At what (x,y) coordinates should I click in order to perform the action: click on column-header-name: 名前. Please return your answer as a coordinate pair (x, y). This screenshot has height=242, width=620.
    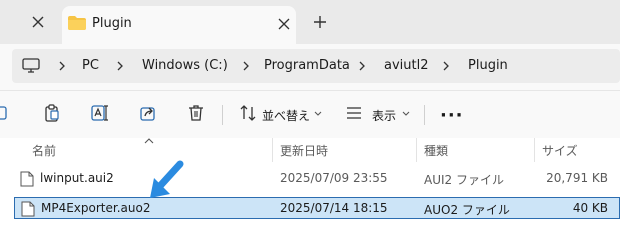
    Looking at the image, I should click on (44, 150).